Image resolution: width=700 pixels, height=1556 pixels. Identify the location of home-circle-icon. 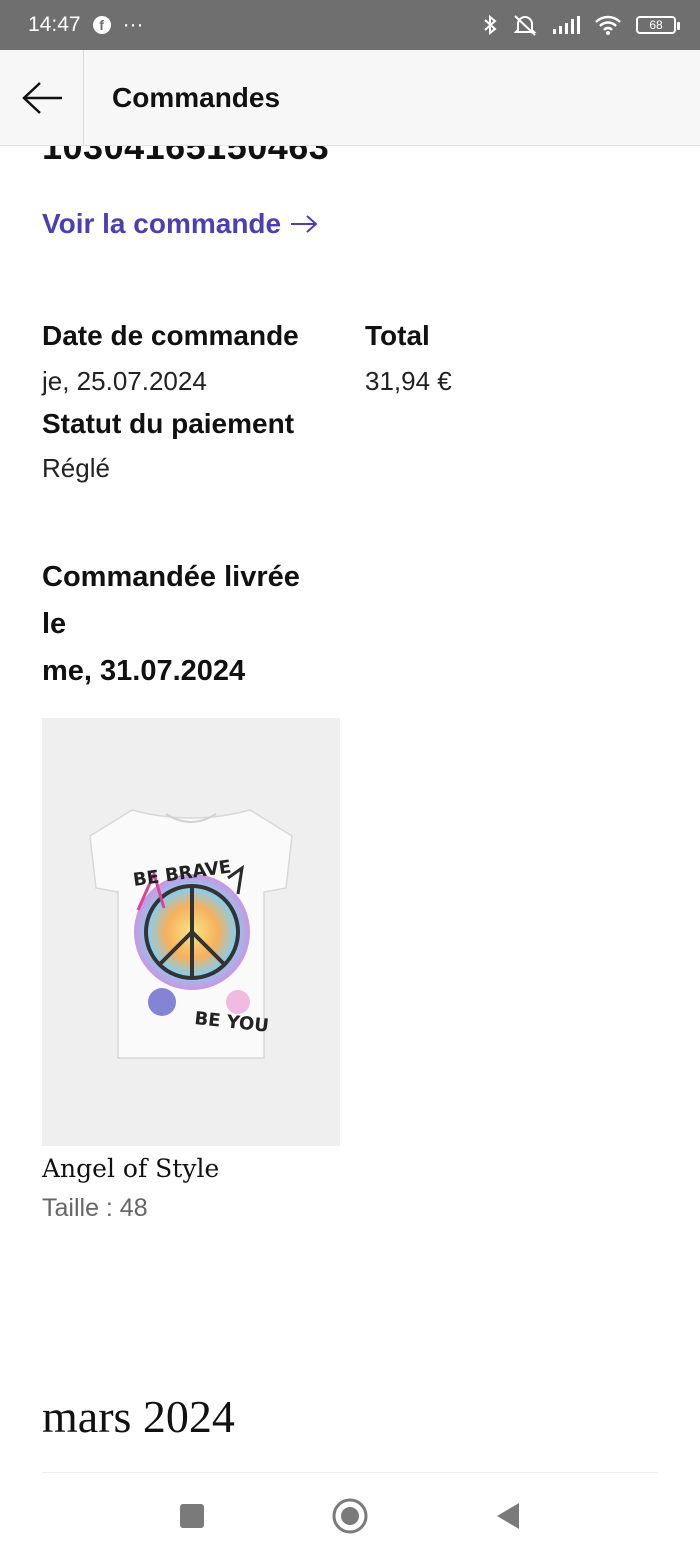
(350, 1516).